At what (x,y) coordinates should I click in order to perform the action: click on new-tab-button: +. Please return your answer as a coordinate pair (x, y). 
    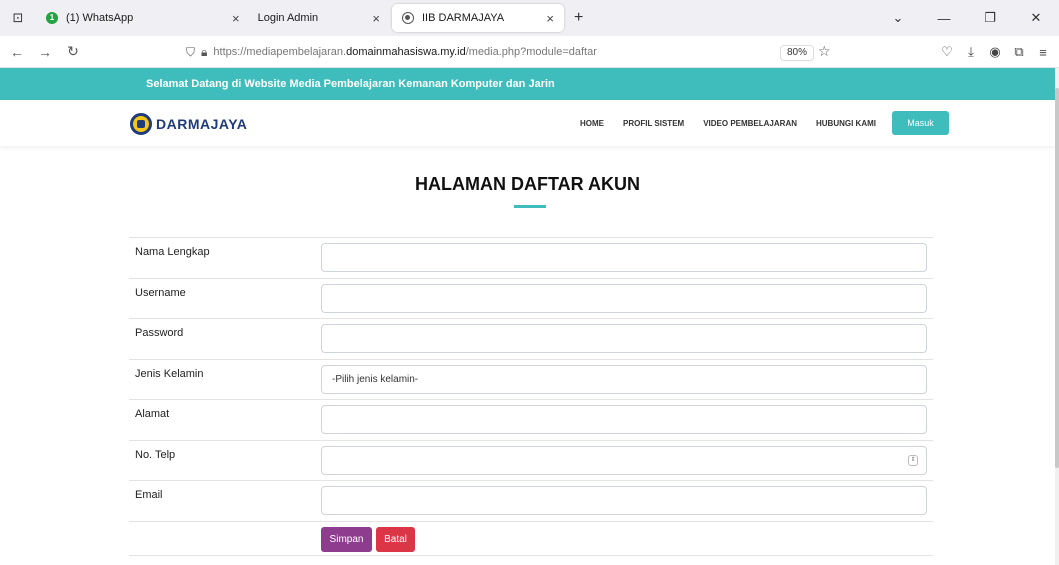
    Looking at the image, I should click on (578, 18).